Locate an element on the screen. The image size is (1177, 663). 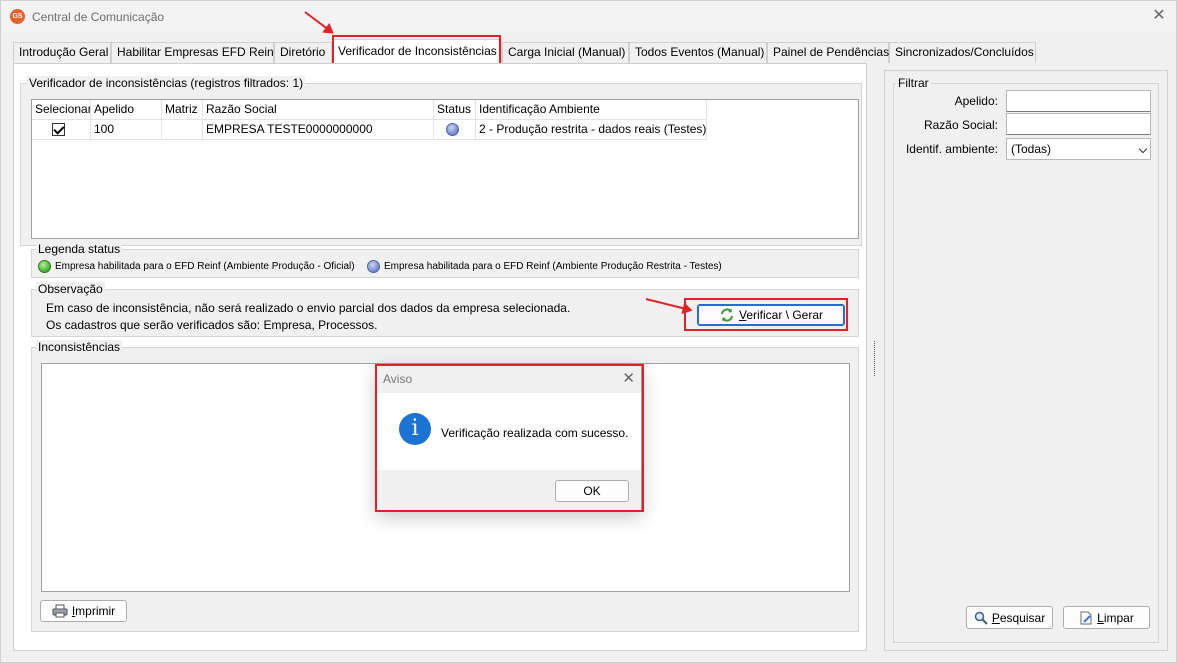
col-selecionar: Selecionar is located at coordinates (61, 110).